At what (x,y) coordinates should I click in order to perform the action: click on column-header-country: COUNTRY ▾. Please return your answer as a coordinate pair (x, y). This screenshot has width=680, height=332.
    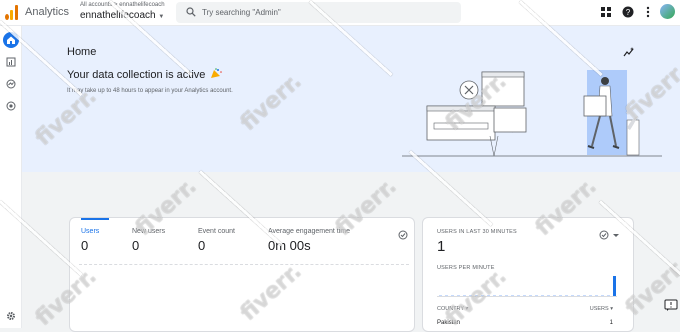
    Looking at the image, I should click on (452, 309).